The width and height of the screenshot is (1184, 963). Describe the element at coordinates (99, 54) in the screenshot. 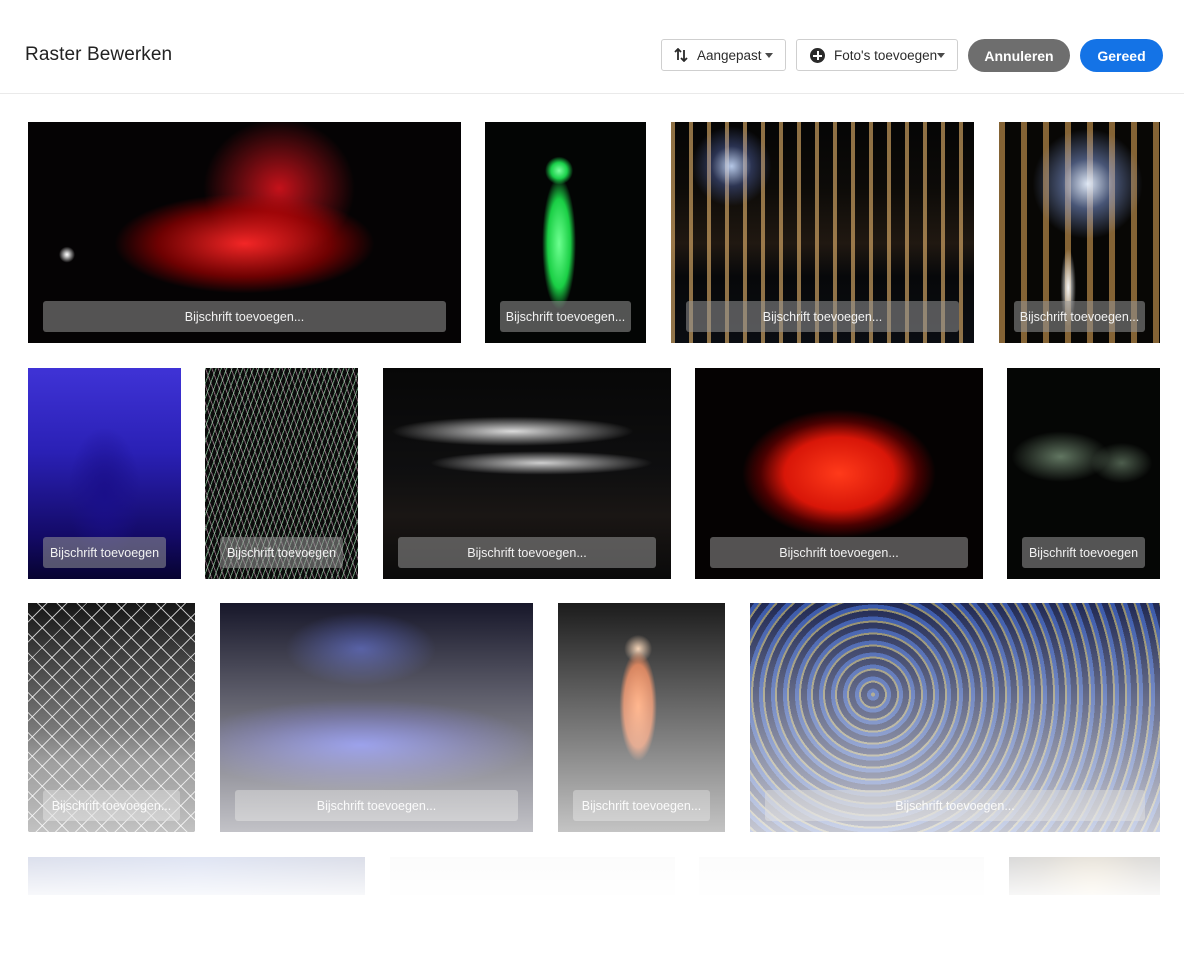

I see `page-title: Raster Bewerken` at that location.